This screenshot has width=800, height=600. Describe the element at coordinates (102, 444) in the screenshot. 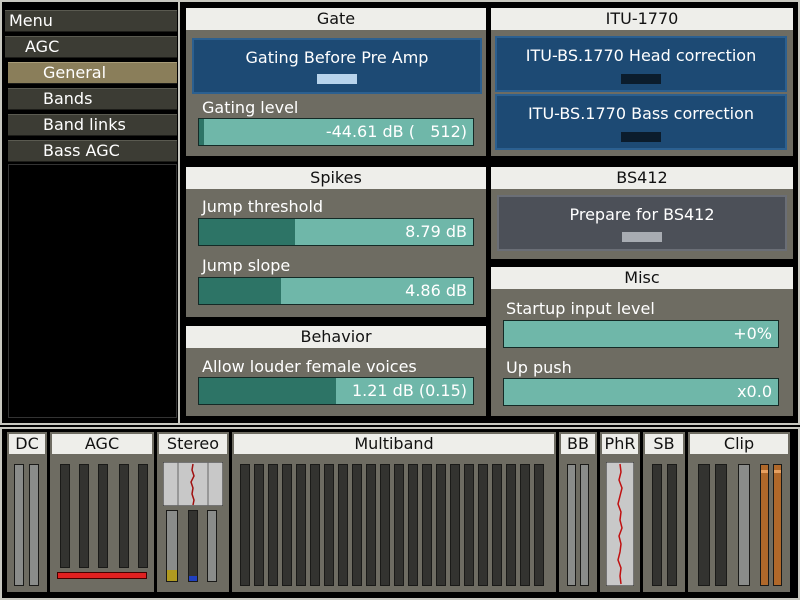

I see `agc-title: AGC` at that location.